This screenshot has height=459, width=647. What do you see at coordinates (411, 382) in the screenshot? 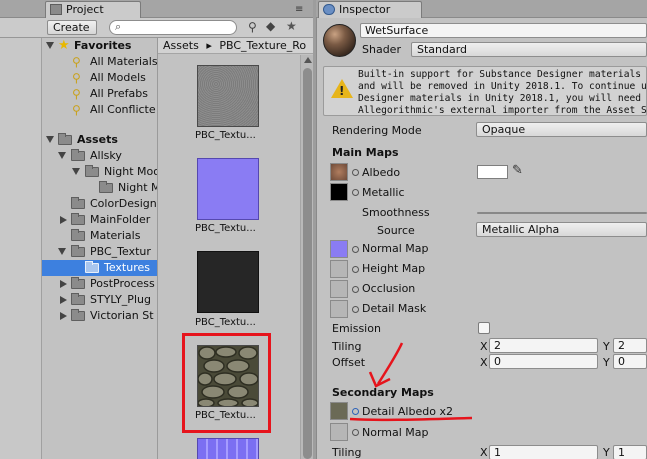
I see `annotation-overlay` at bounding box center [411, 382].